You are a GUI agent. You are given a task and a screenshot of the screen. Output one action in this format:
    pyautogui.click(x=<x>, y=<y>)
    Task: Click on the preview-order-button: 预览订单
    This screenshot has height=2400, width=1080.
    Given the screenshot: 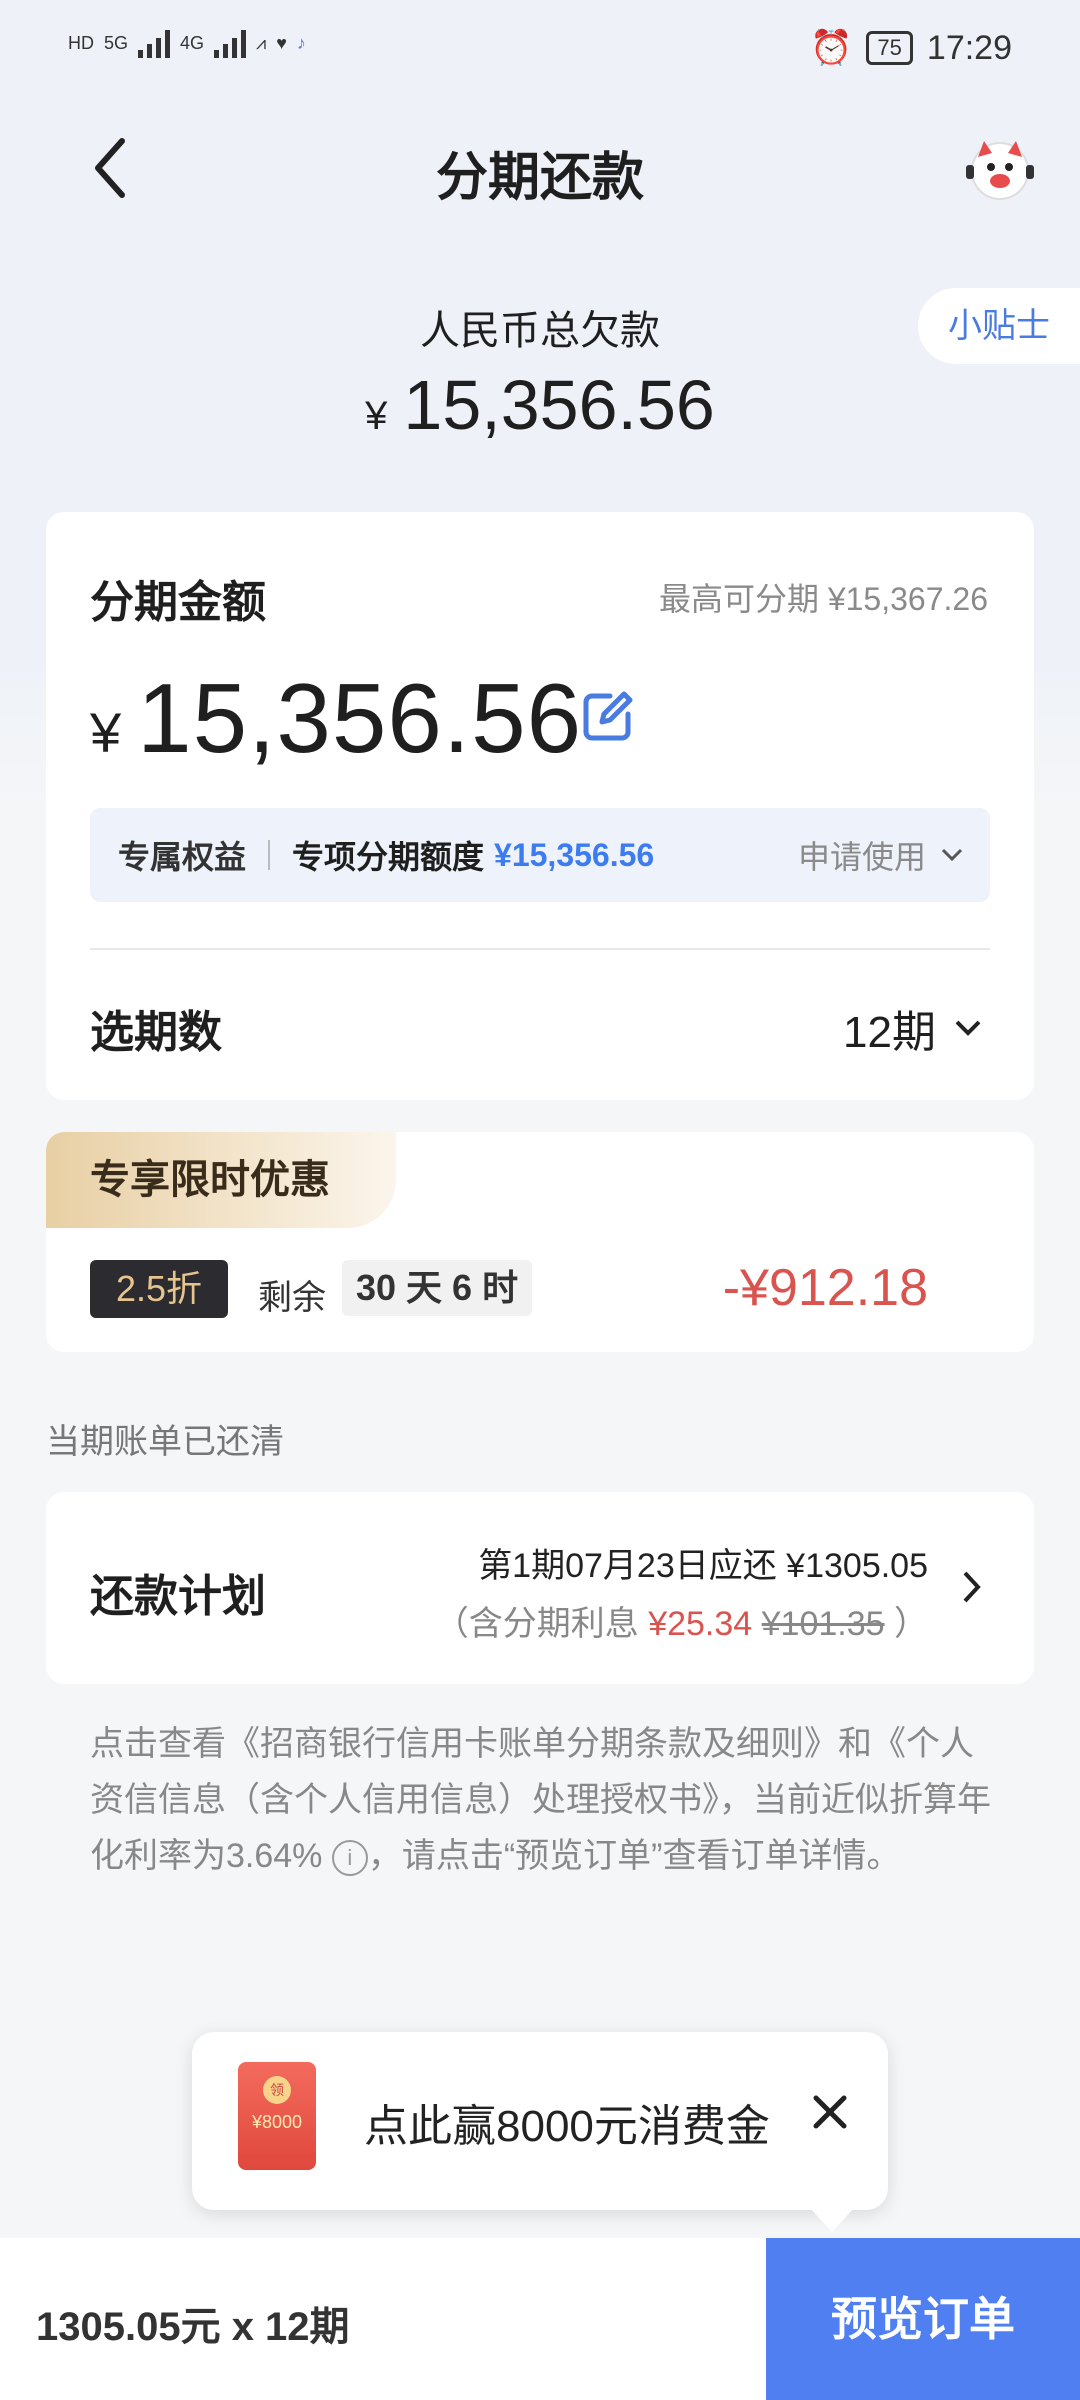 What is the action you would take?
    pyautogui.click(x=923, y=2319)
    